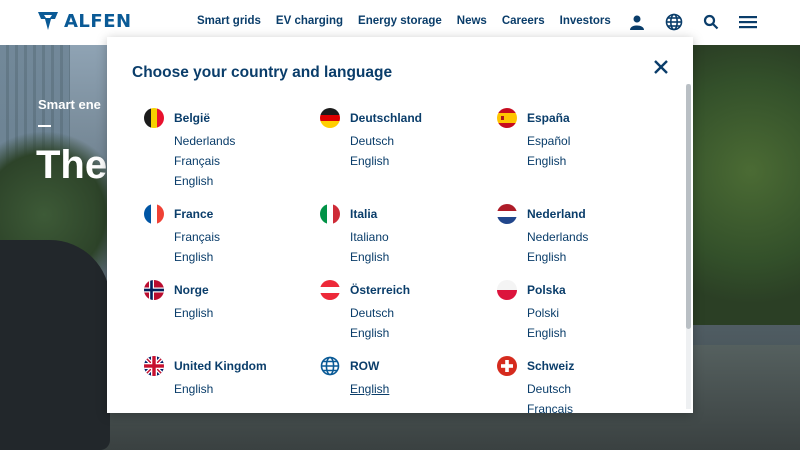 The width and height of the screenshot is (800, 450). Describe the element at coordinates (405, 377) in the screenshot. I see `country-row: ROW English` at that location.